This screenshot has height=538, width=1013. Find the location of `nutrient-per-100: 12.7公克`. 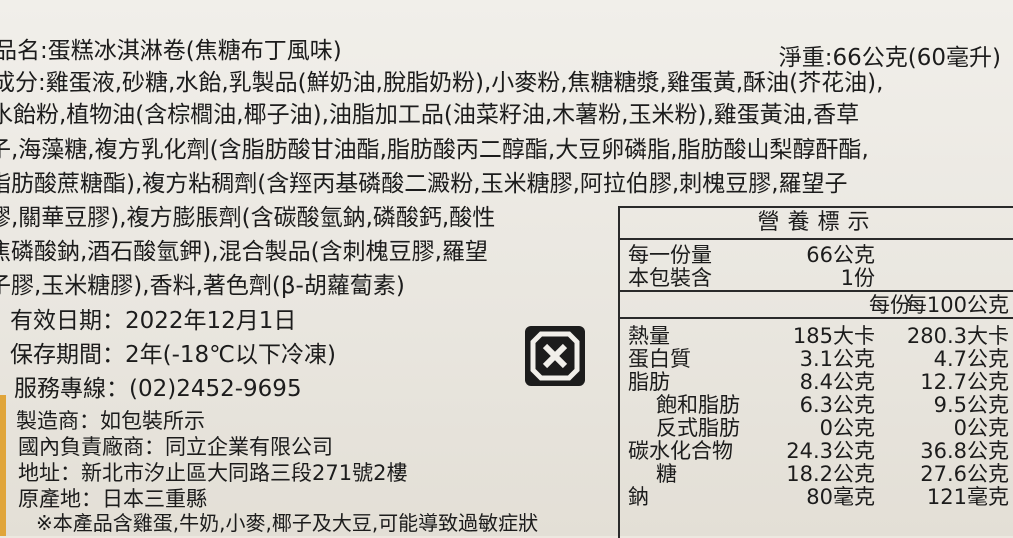

nutrient-per-100: 12.7公克 is located at coordinates (964, 382).